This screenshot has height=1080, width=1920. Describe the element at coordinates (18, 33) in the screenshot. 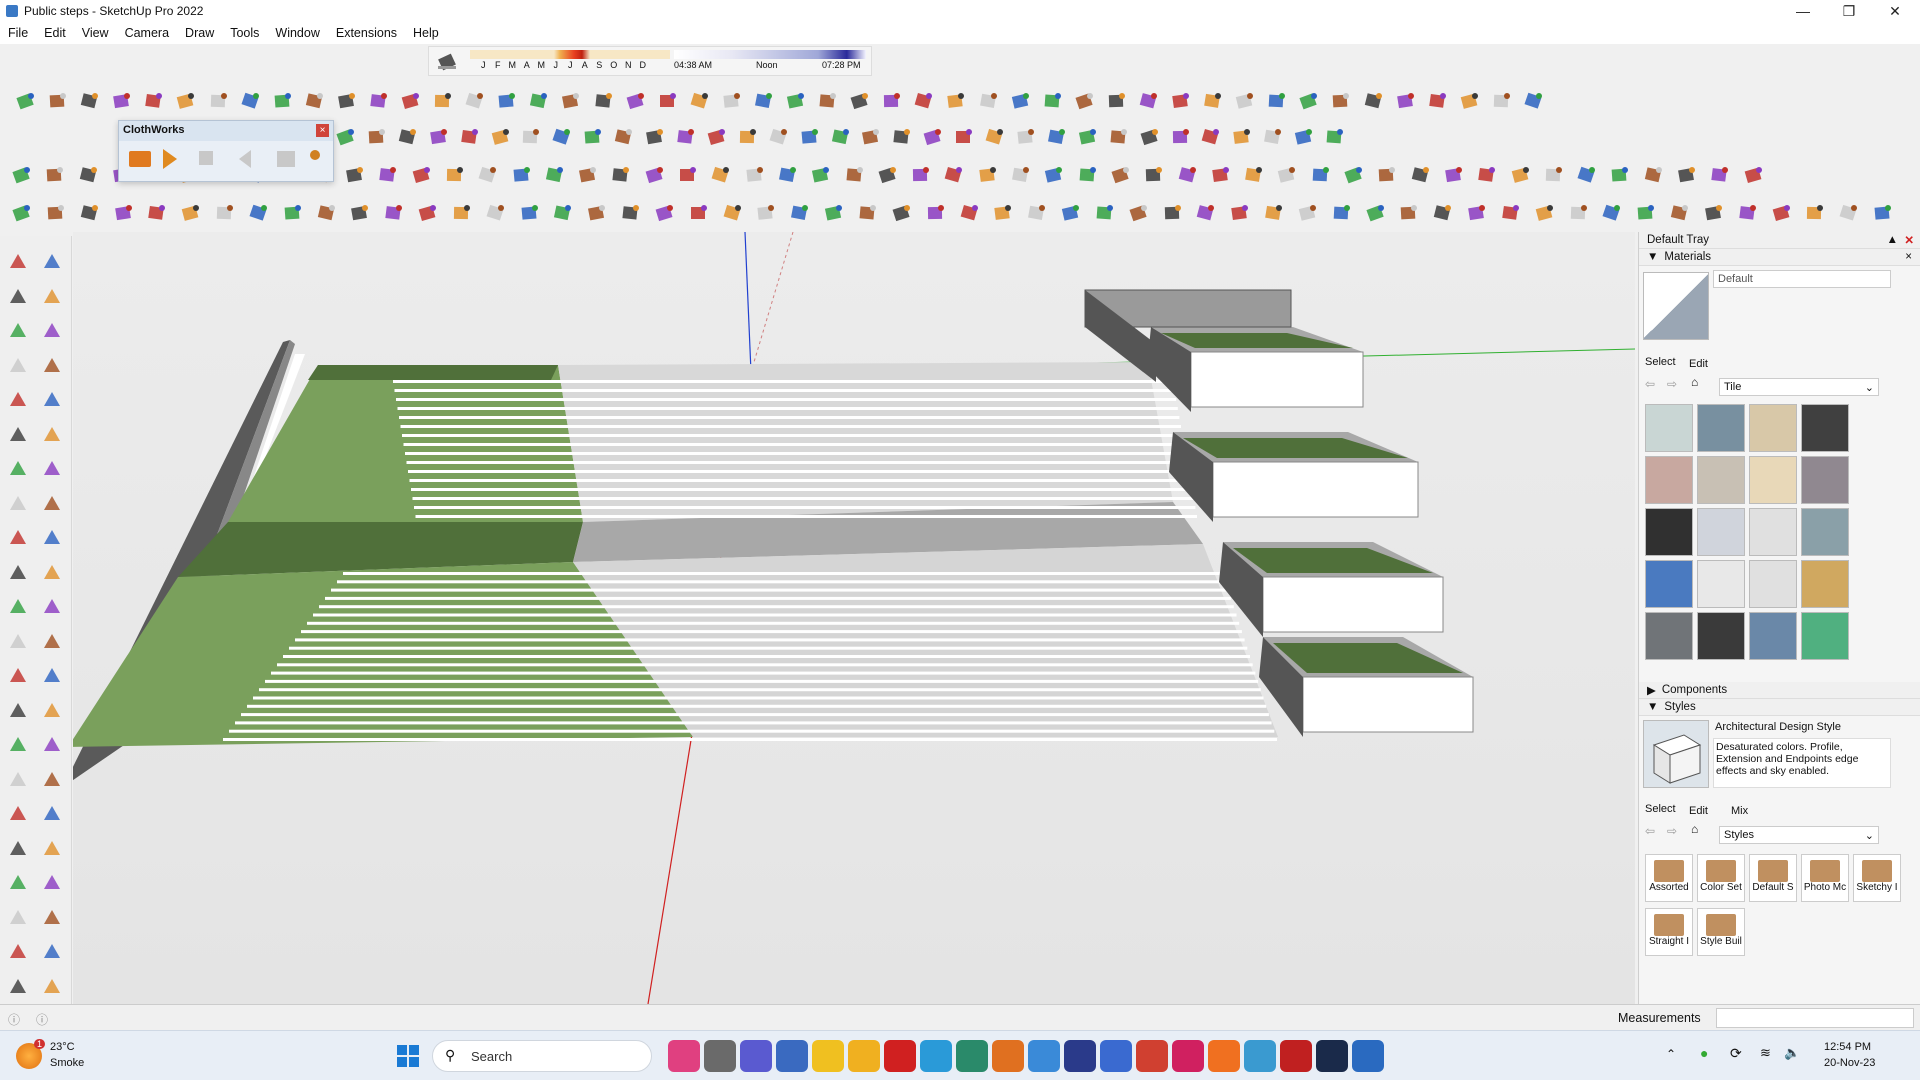

I see `menu-file: File` at that location.